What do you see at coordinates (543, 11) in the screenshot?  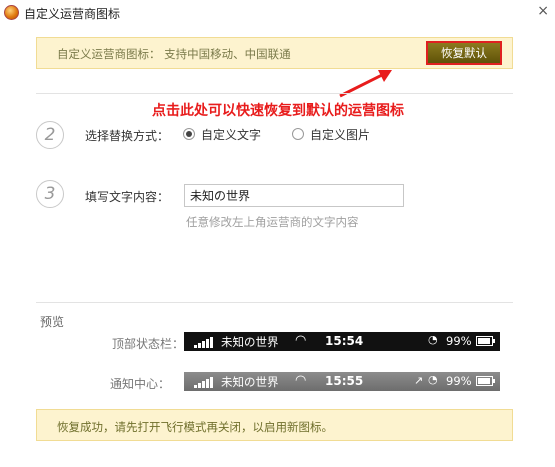 I see `close-icon: ×` at bounding box center [543, 11].